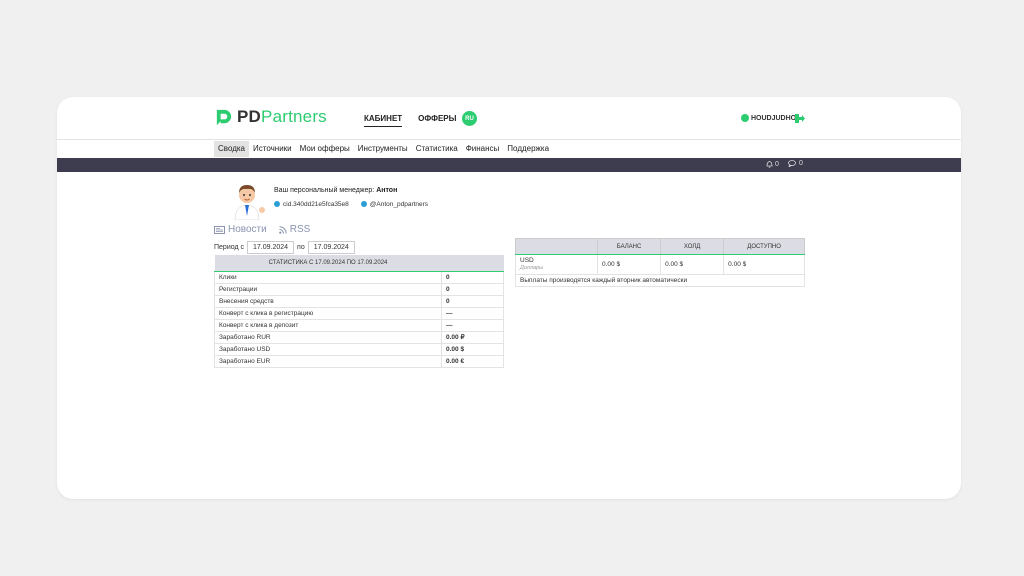  I want to click on period-to-input: 17.09.2024, so click(331, 247).